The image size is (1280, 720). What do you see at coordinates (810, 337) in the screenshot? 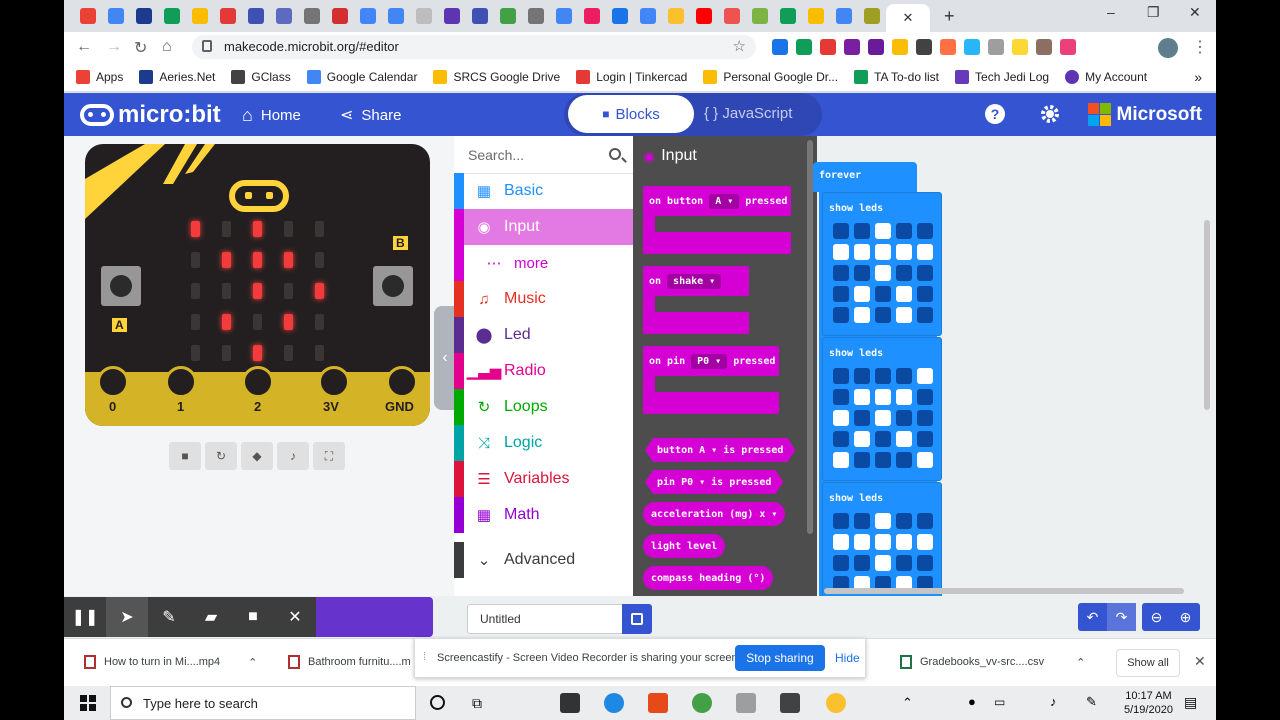
I see `flyout-scrollbar` at bounding box center [810, 337].